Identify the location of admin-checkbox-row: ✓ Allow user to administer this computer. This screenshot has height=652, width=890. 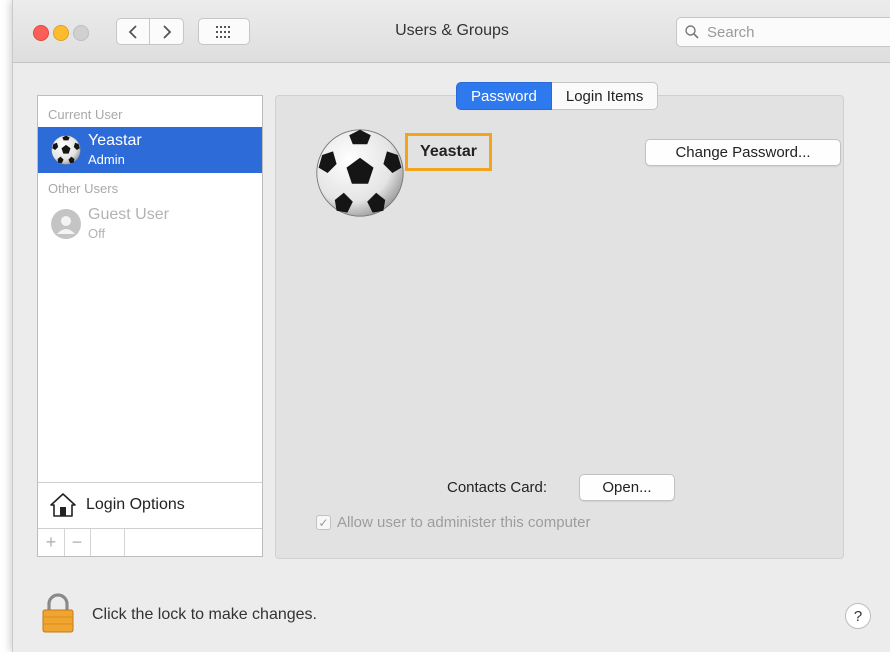
(453, 522).